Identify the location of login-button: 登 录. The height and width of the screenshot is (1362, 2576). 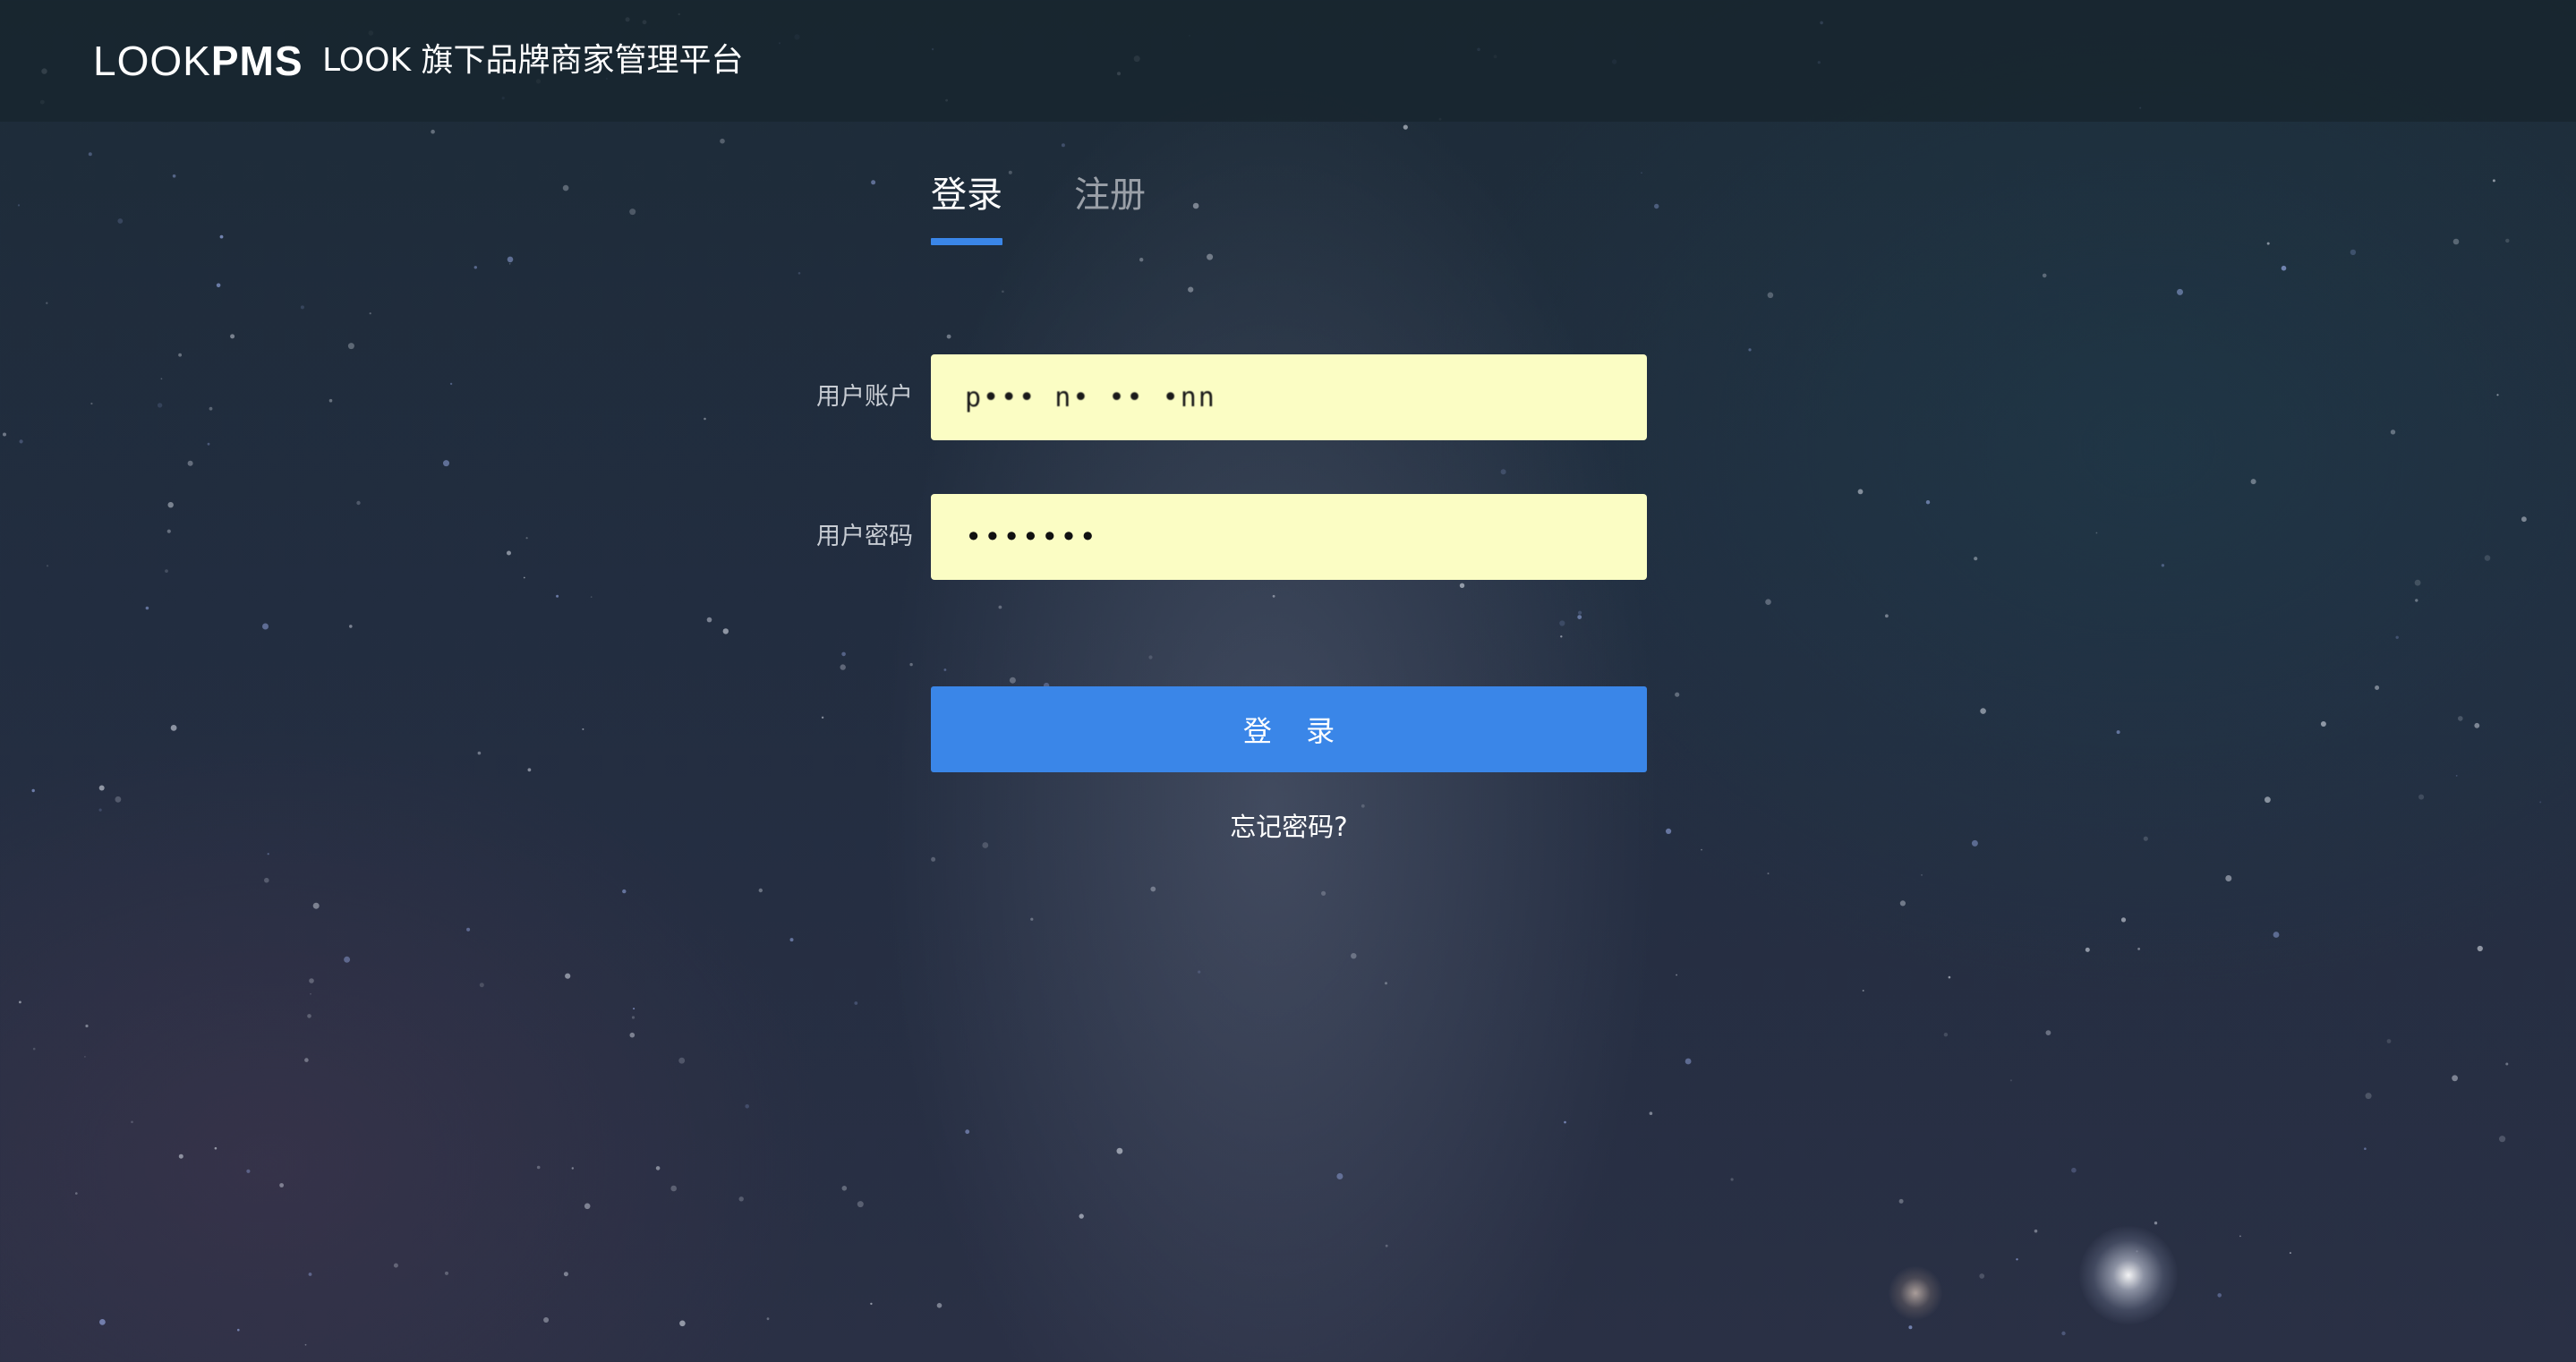
(1289, 729).